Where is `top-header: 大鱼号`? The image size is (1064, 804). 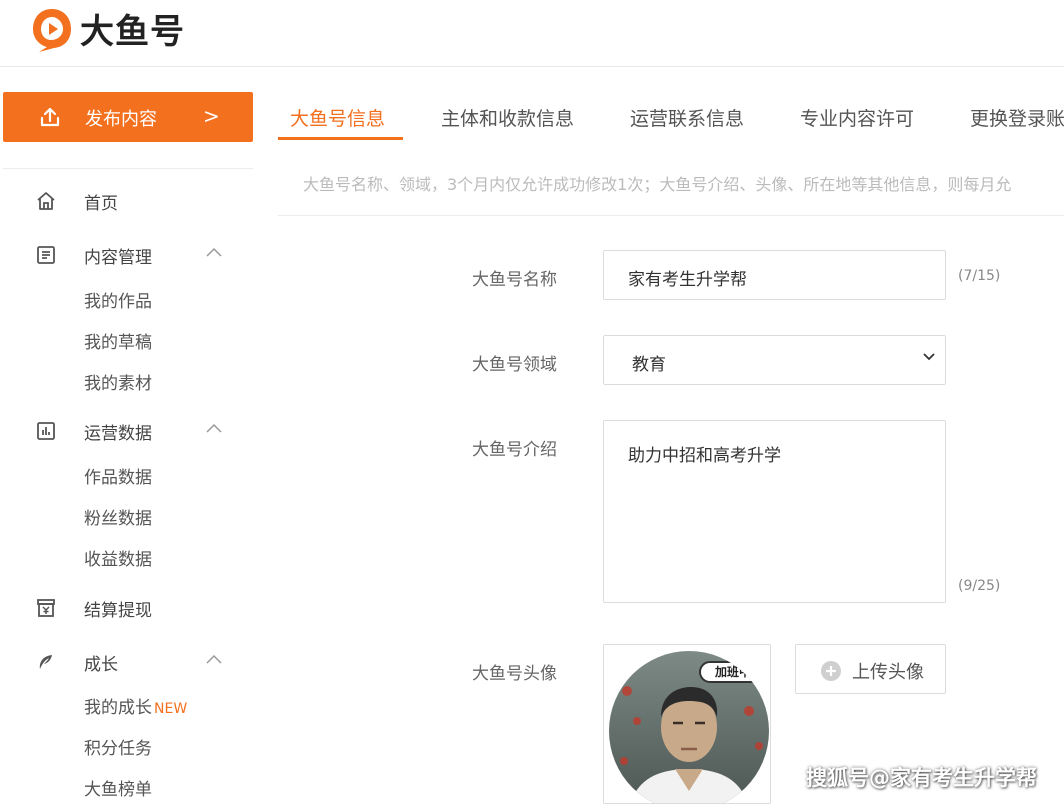
top-header: 大鱼号 is located at coordinates (532, 33).